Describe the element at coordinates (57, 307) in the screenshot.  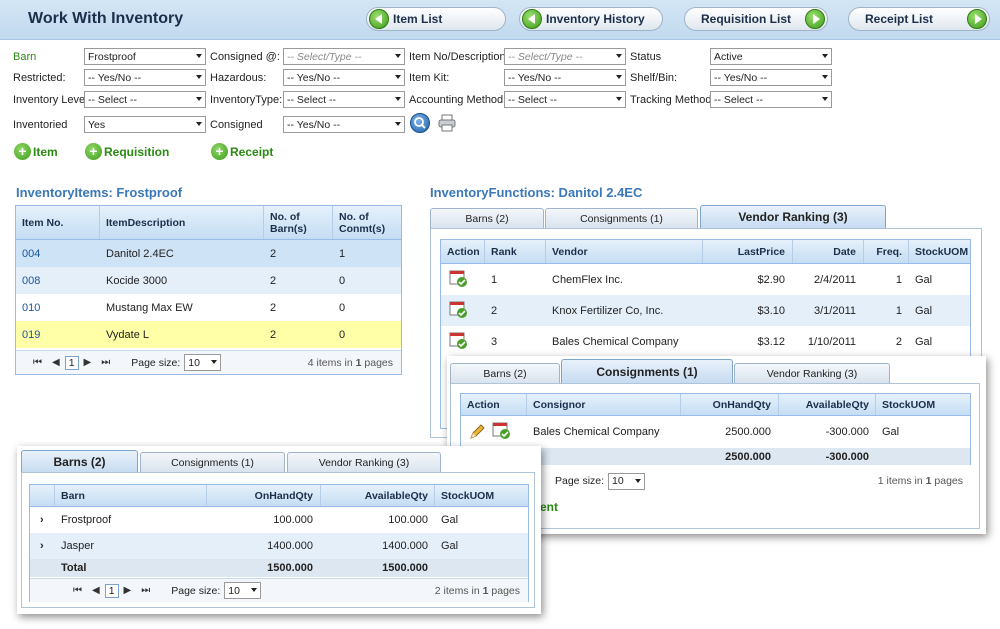
I see `item-no-cell: 010` at that location.